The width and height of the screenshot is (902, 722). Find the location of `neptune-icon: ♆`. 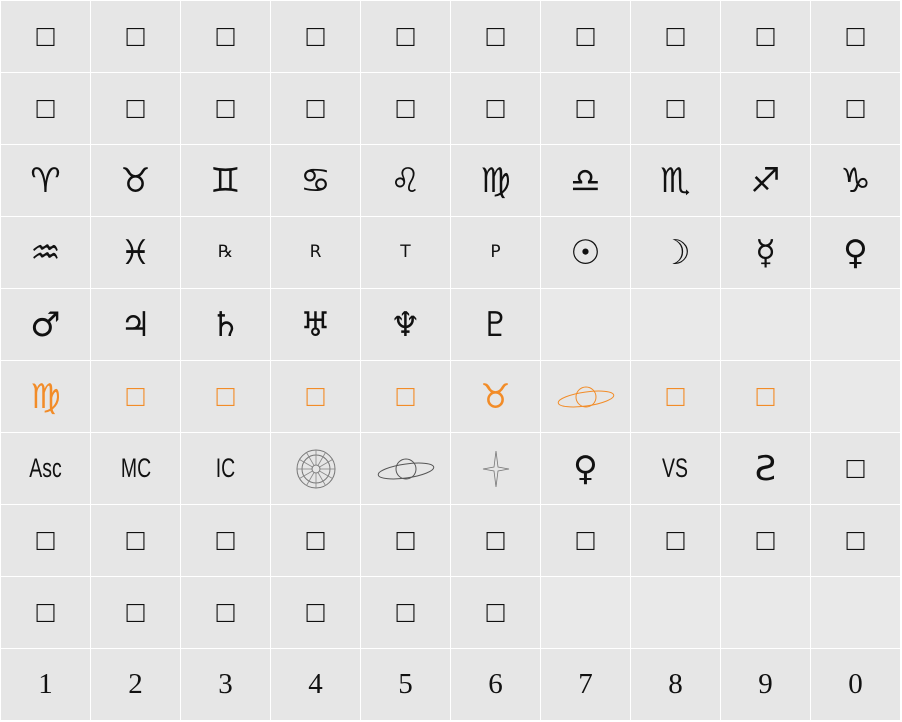

neptune-icon: ♆ is located at coordinates (405, 324).